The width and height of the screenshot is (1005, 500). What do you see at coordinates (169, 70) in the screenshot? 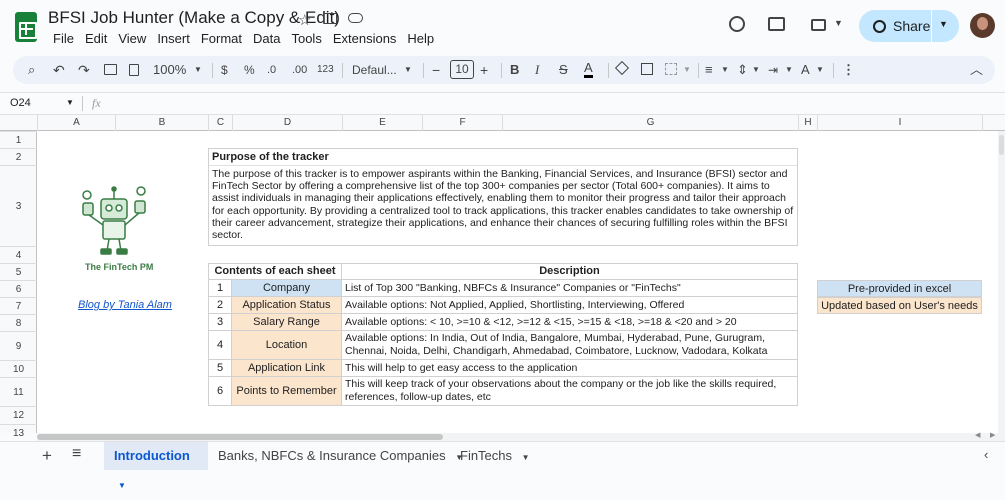
I see `zoom-select: 100%` at bounding box center [169, 70].